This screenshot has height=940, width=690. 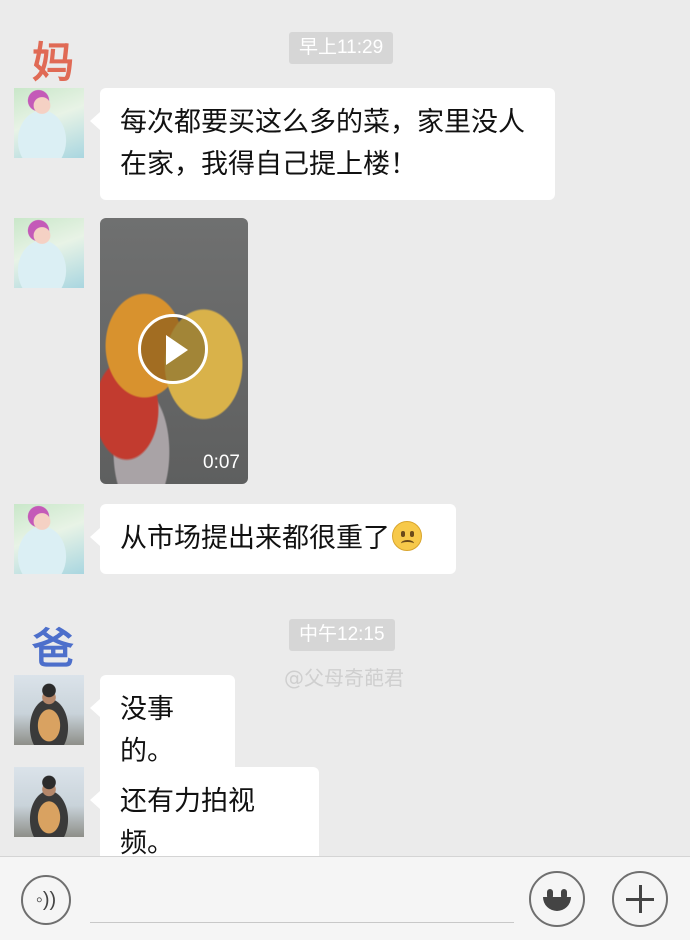 What do you see at coordinates (322, 144) in the screenshot?
I see `message-bubble: 每次都要买这么多的菜，家里没人 在家，我得自己提上楼！` at bounding box center [322, 144].